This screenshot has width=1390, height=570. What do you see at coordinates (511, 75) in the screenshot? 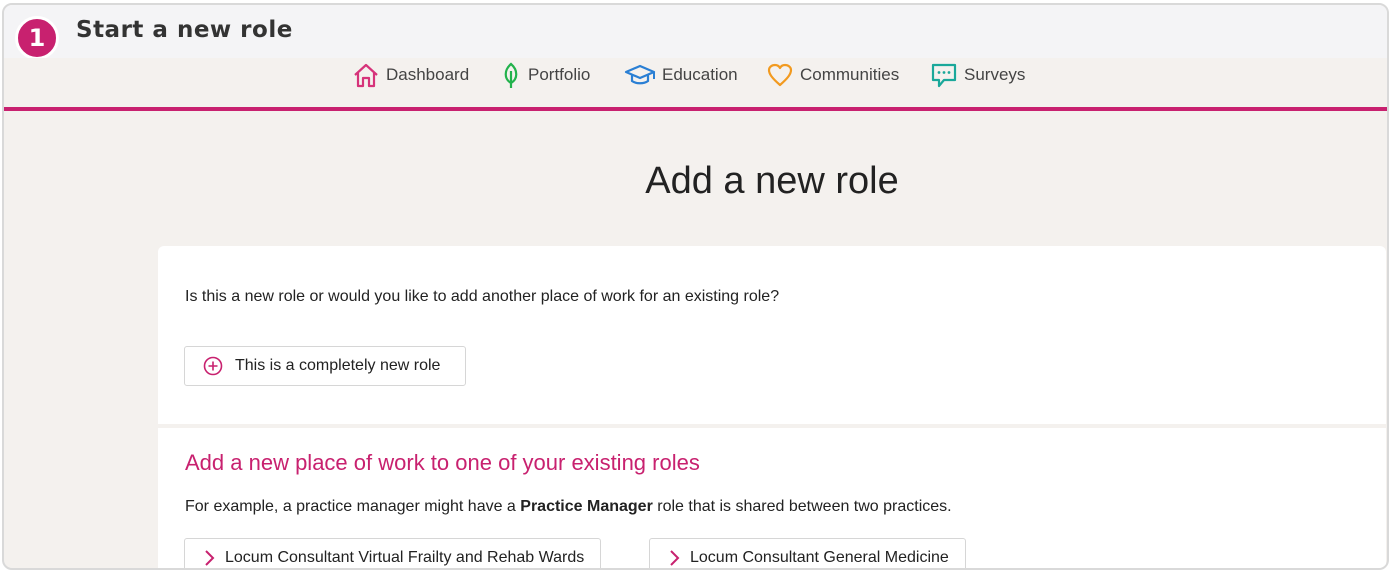
I see `leaf-icon` at bounding box center [511, 75].